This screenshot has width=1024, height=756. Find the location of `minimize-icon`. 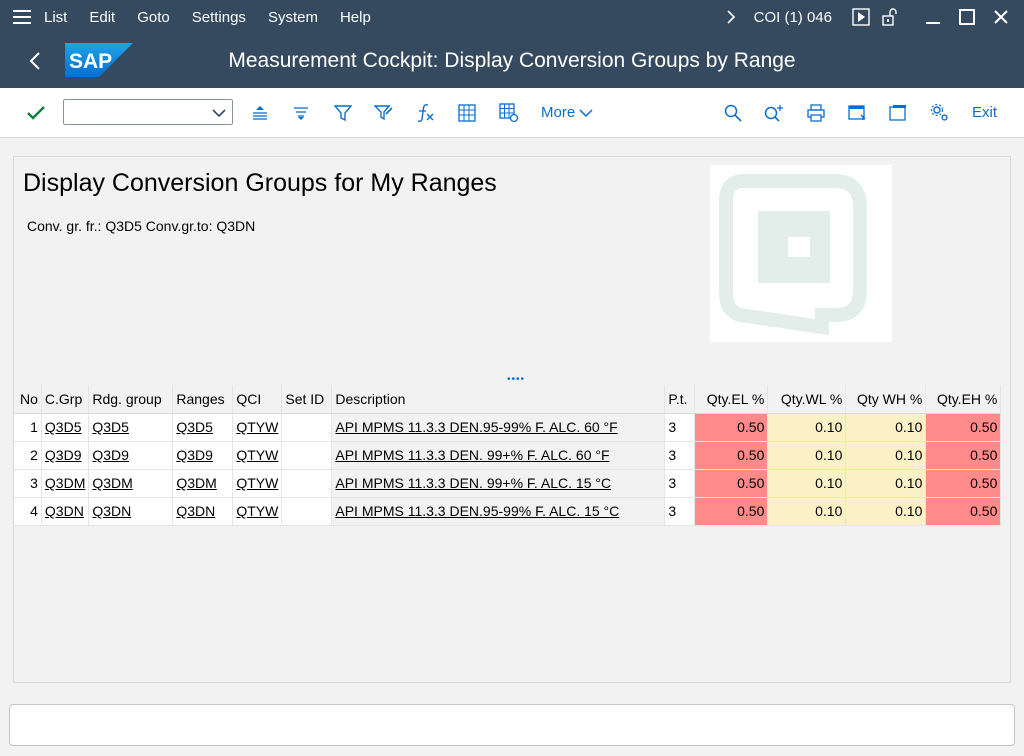

minimize-icon is located at coordinates (933, 17).